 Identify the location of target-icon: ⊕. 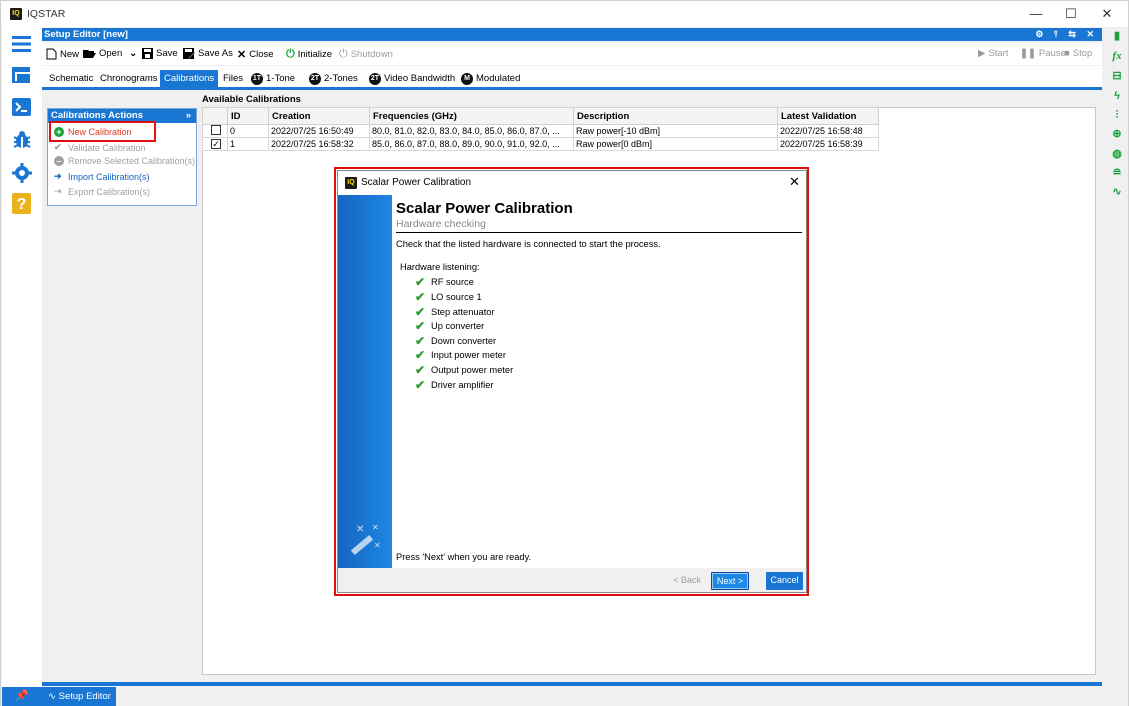
(1117, 134).